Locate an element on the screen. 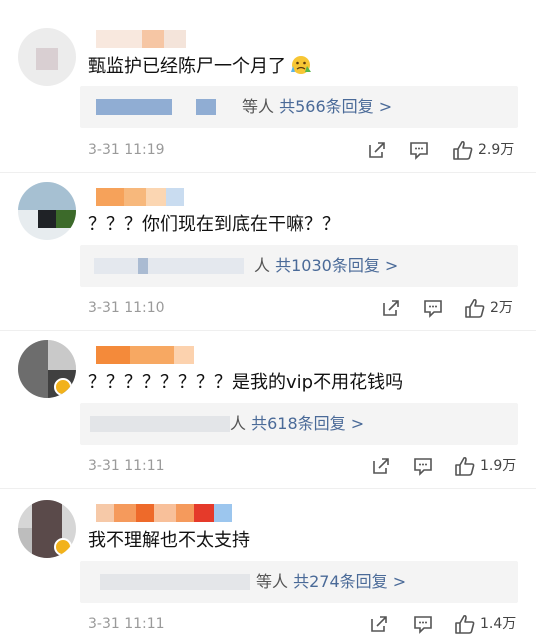  action-bar: 1.9万 is located at coordinates (449, 466).